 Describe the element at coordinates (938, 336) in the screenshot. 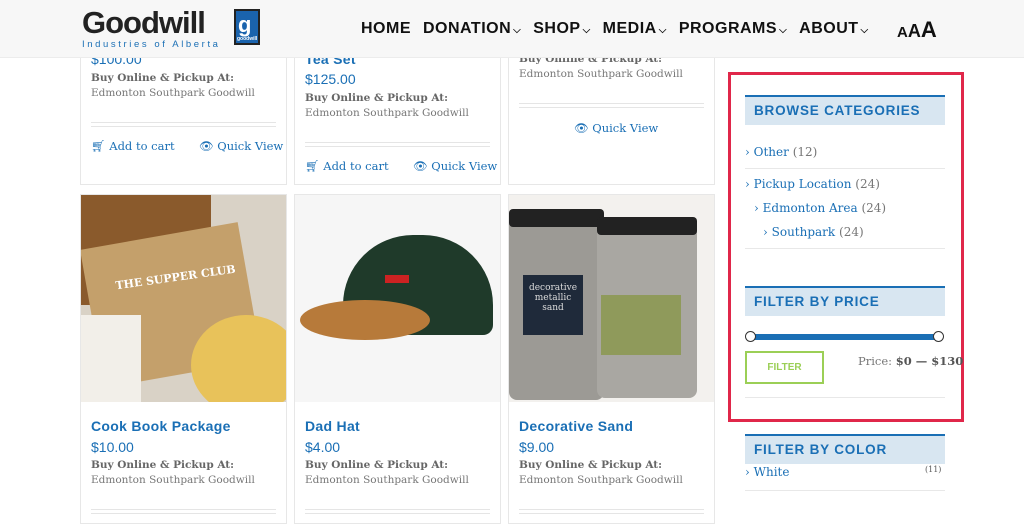

I see `price-slider-max-handle` at that location.